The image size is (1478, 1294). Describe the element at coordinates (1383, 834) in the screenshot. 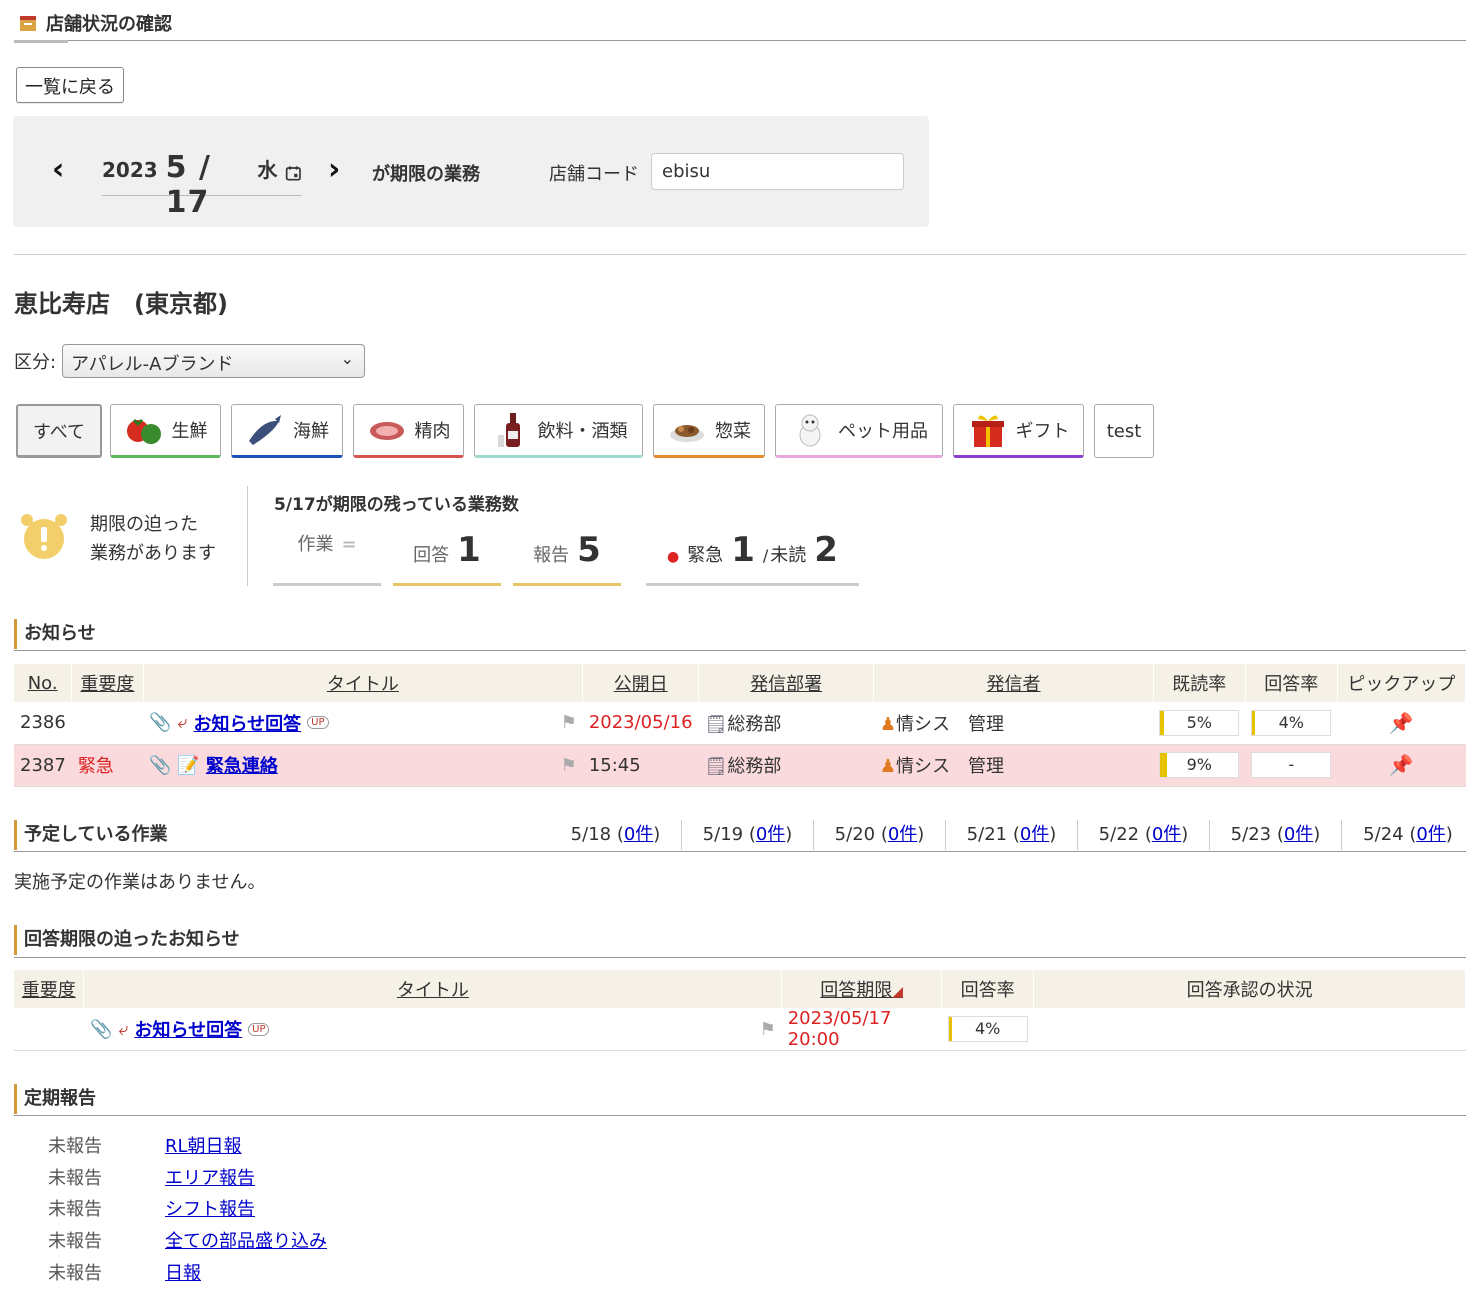

I see `day-label: 5/24` at that location.